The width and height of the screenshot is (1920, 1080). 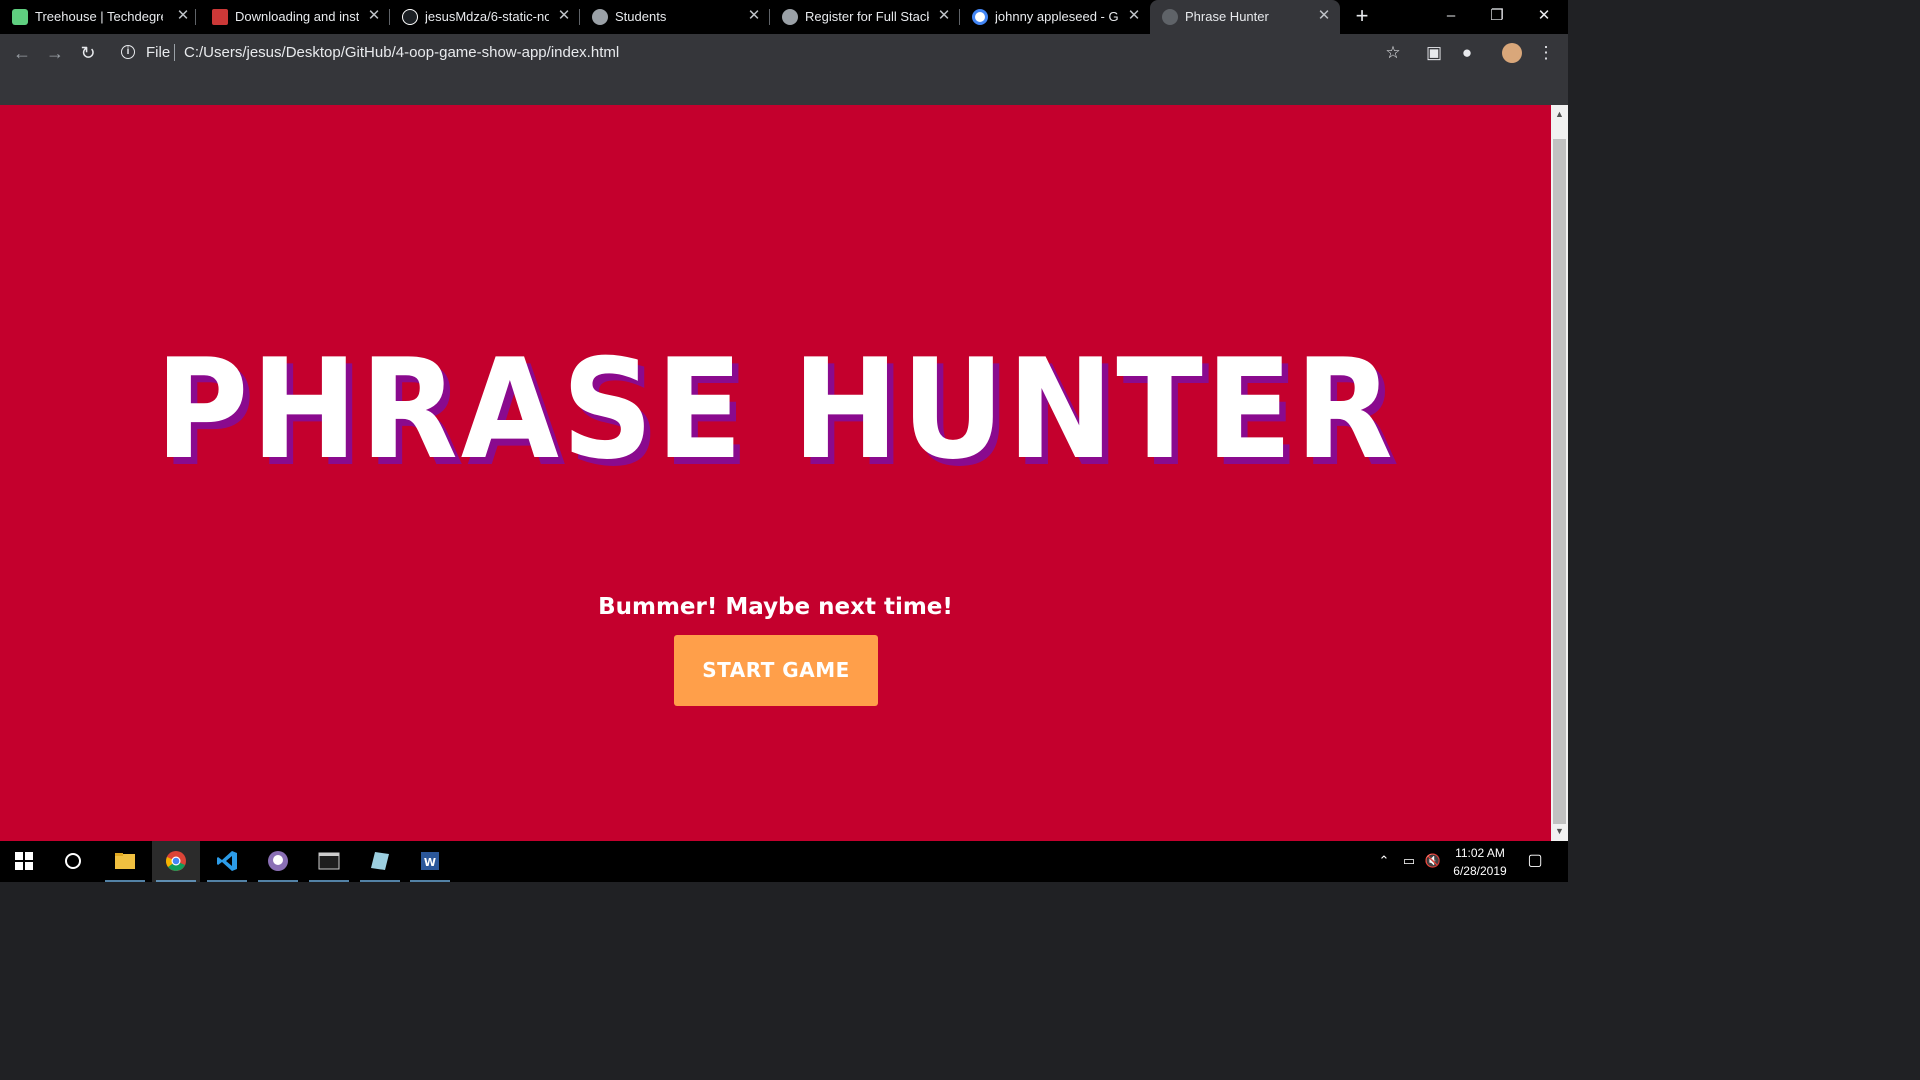 What do you see at coordinates (1512, 53) in the screenshot?
I see `profile-avatar` at bounding box center [1512, 53].